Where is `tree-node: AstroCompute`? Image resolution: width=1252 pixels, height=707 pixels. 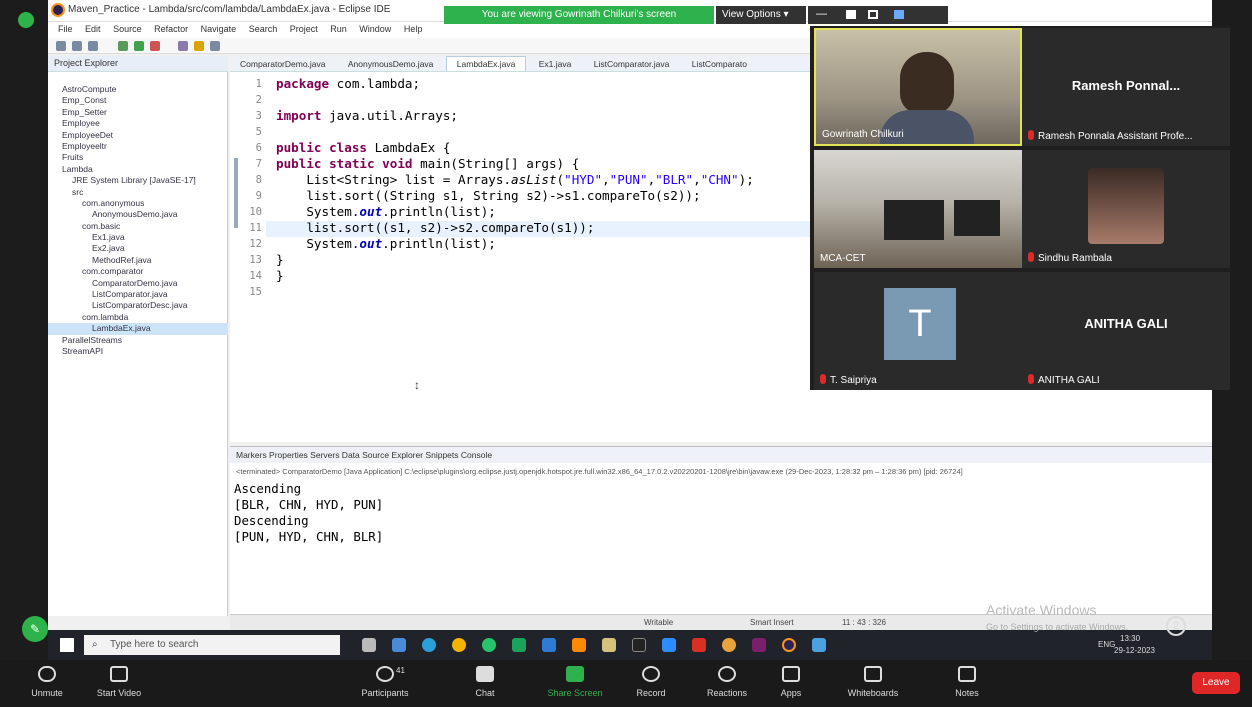
tree-node: AstroCompute is located at coordinates (138, 89).